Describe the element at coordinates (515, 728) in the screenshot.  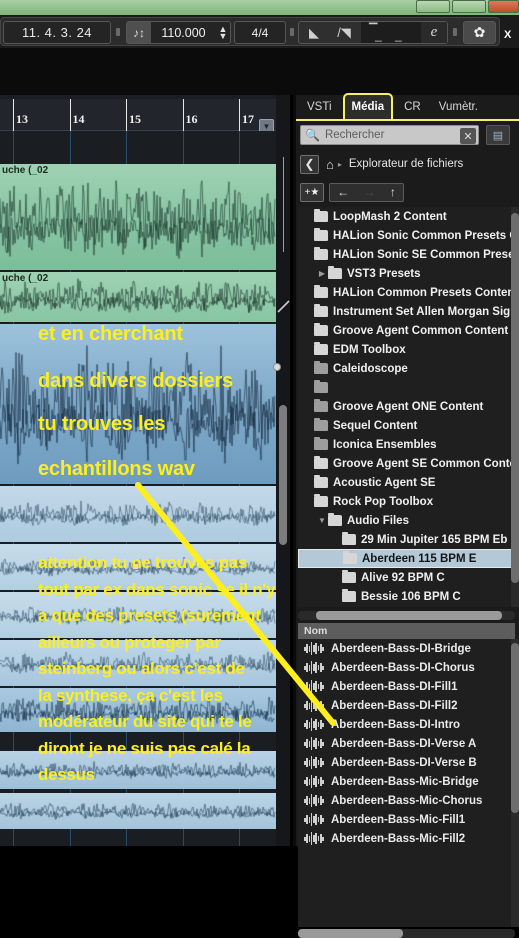
I see `file-list-vertical-scrollbar-thumb` at that location.